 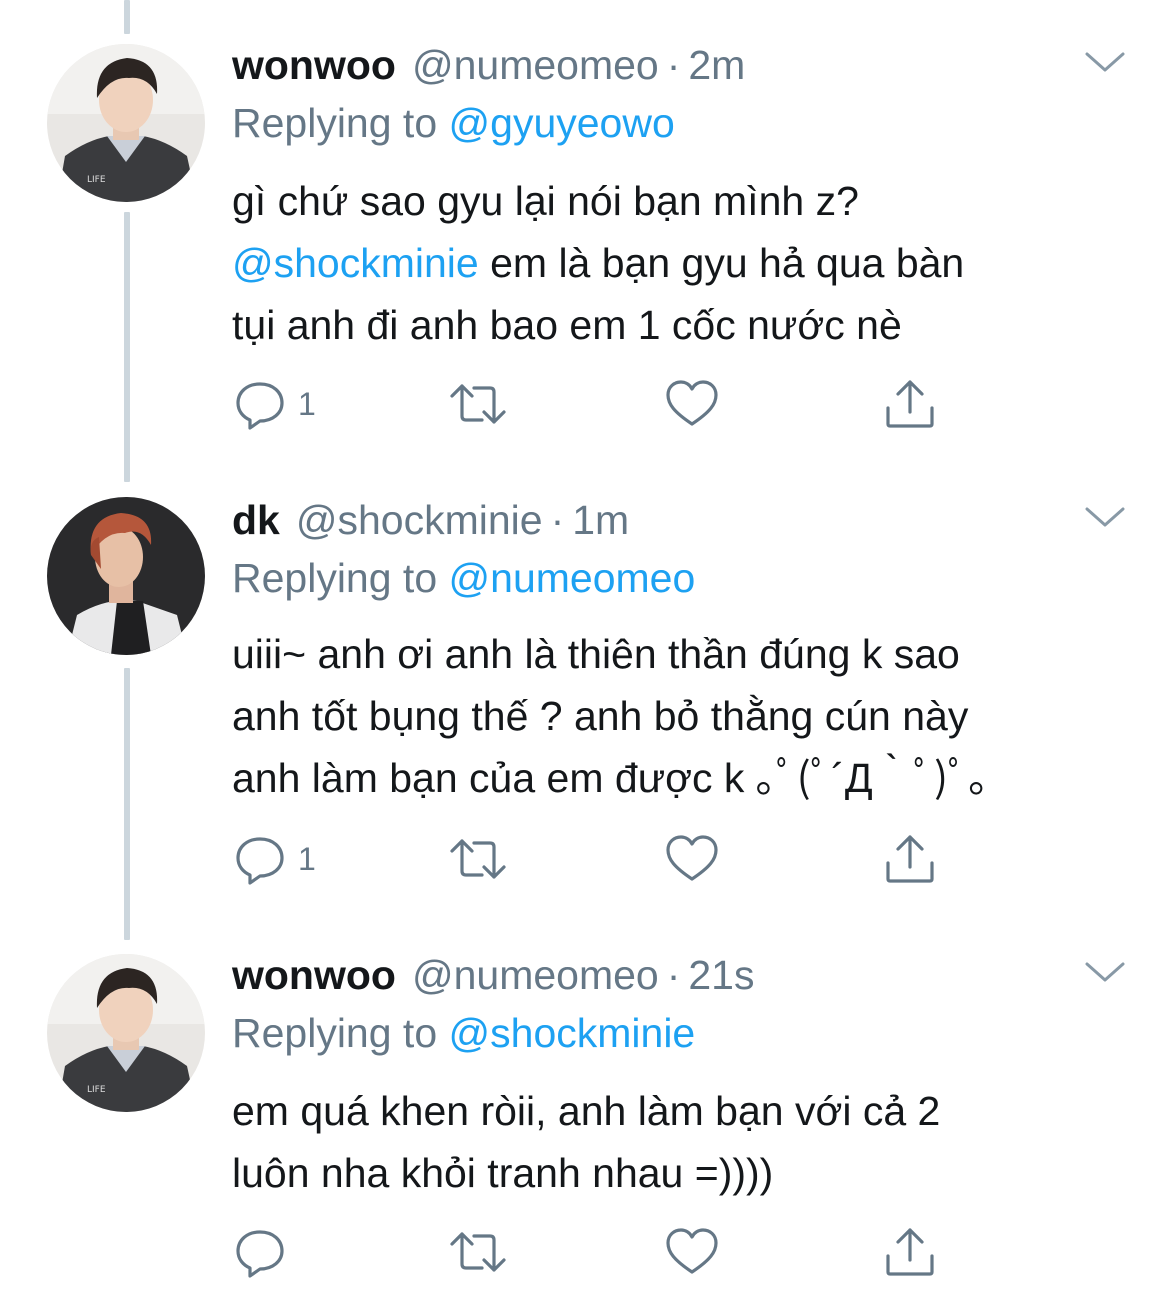 I want to click on timestamp: 2m, so click(x=716, y=65).